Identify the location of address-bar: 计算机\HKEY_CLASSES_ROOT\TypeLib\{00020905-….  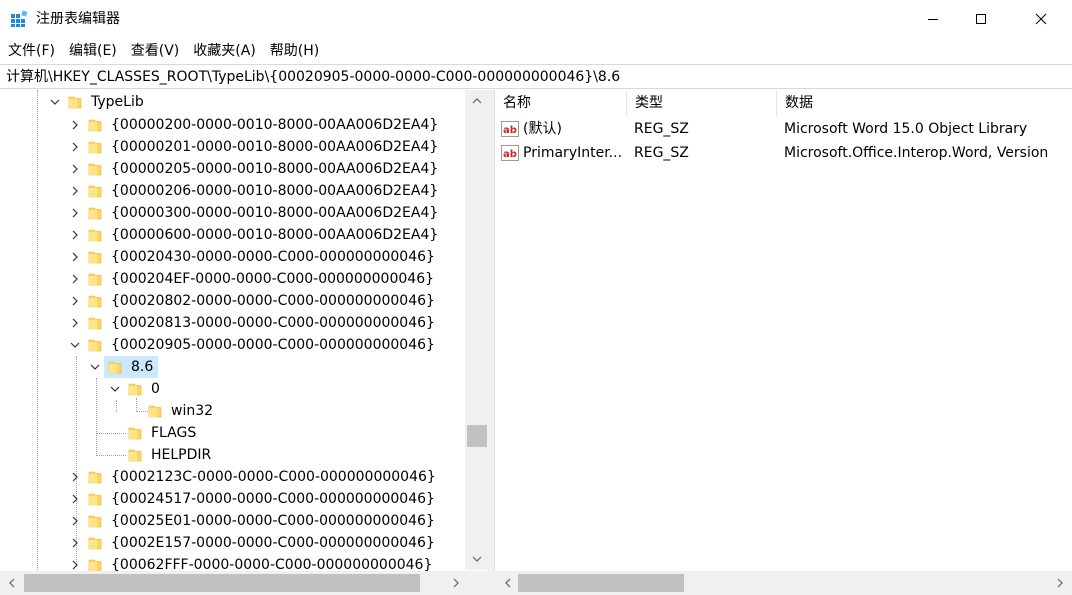
(536, 76).